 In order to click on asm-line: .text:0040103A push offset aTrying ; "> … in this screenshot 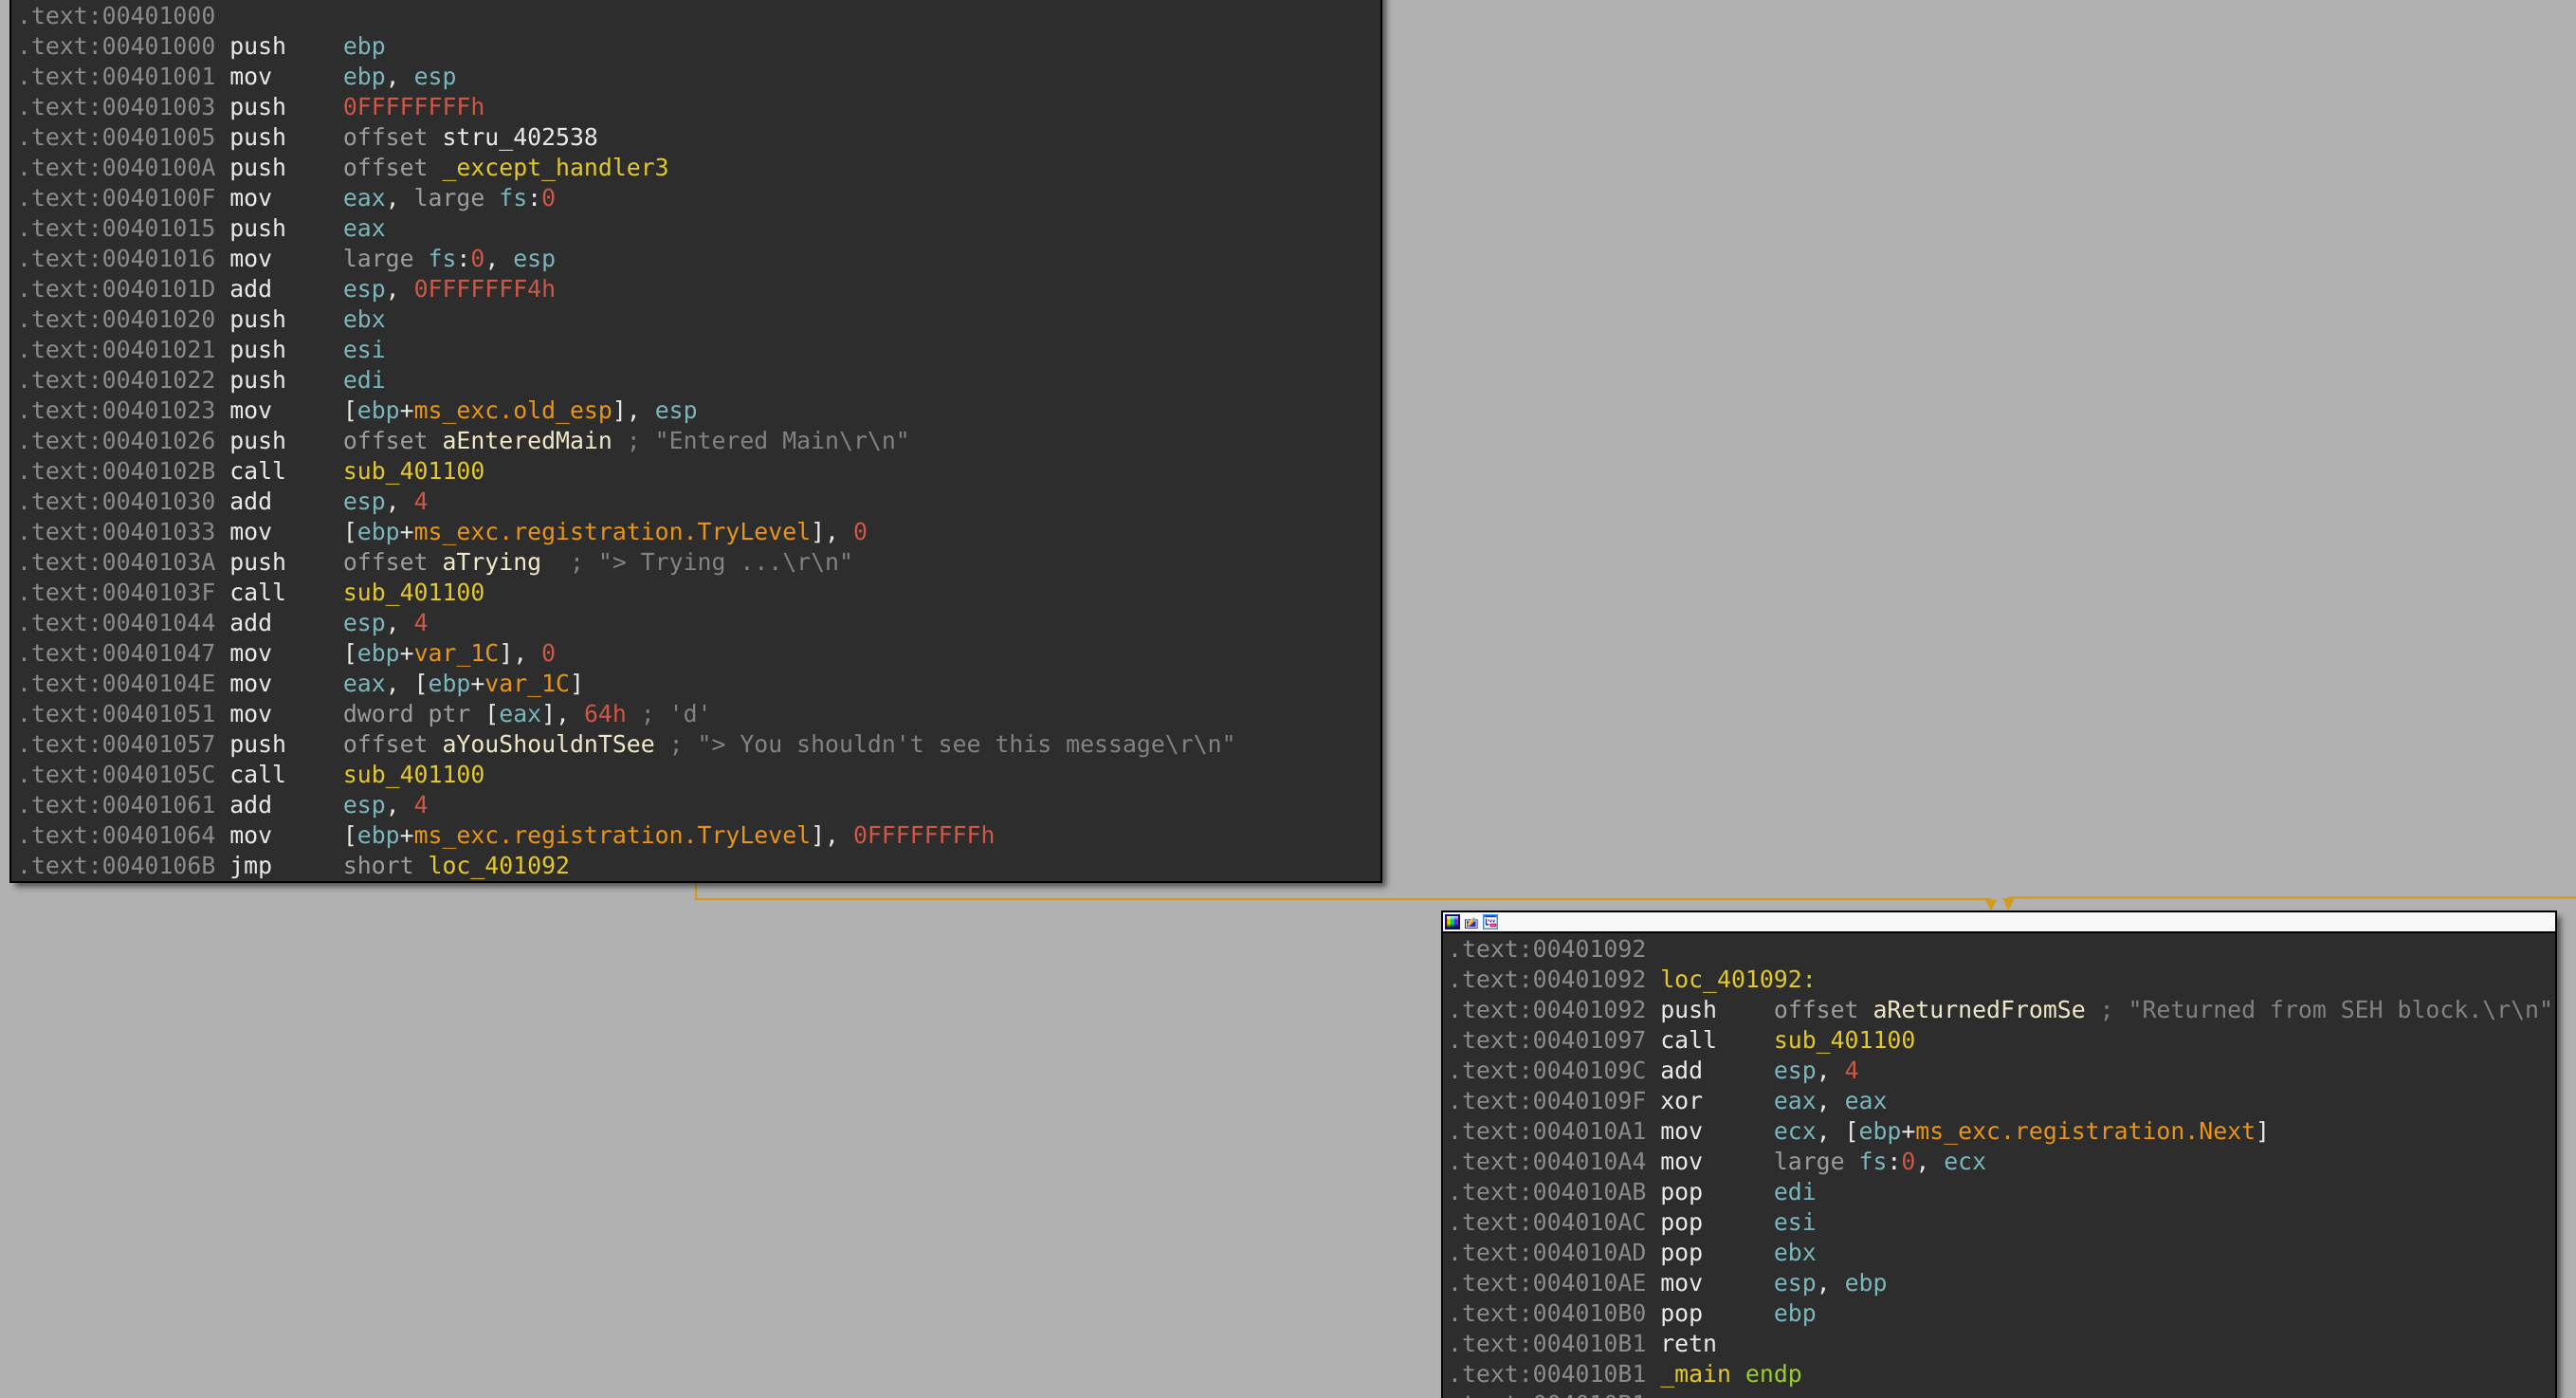, I will do `click(698, 562)`.